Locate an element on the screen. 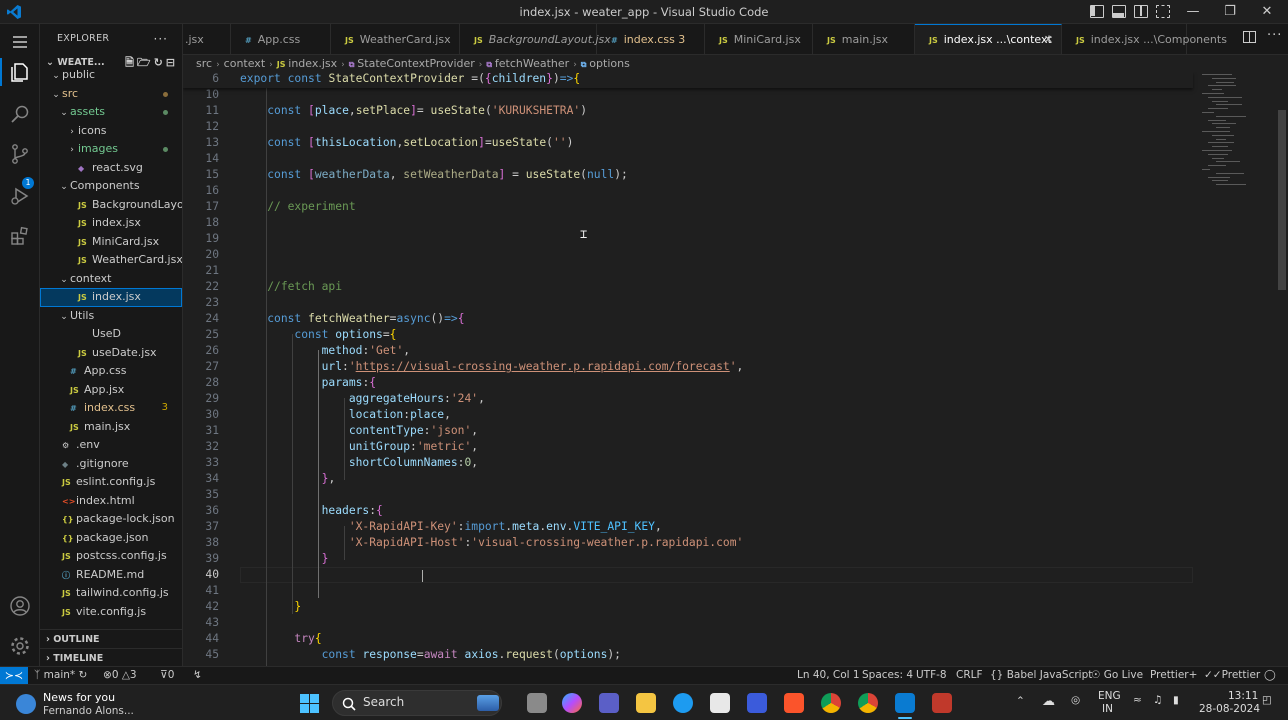 The image size is (1288, 720). news-widget-title: News for you is located at coordinates (79, 697).